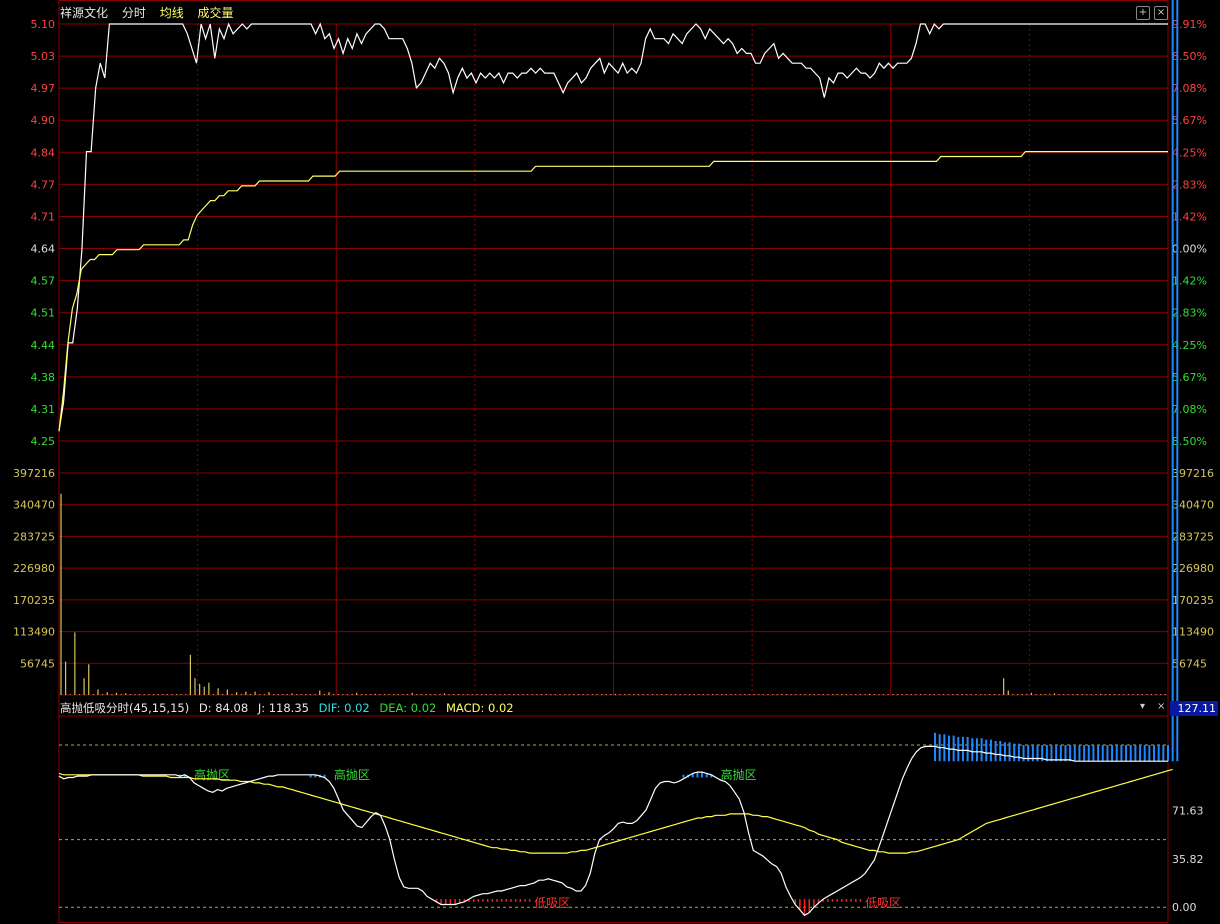  Describe the element at coordinates (84, 13) in the screenshot. I see `stock-name: 祥源文化` at that location.